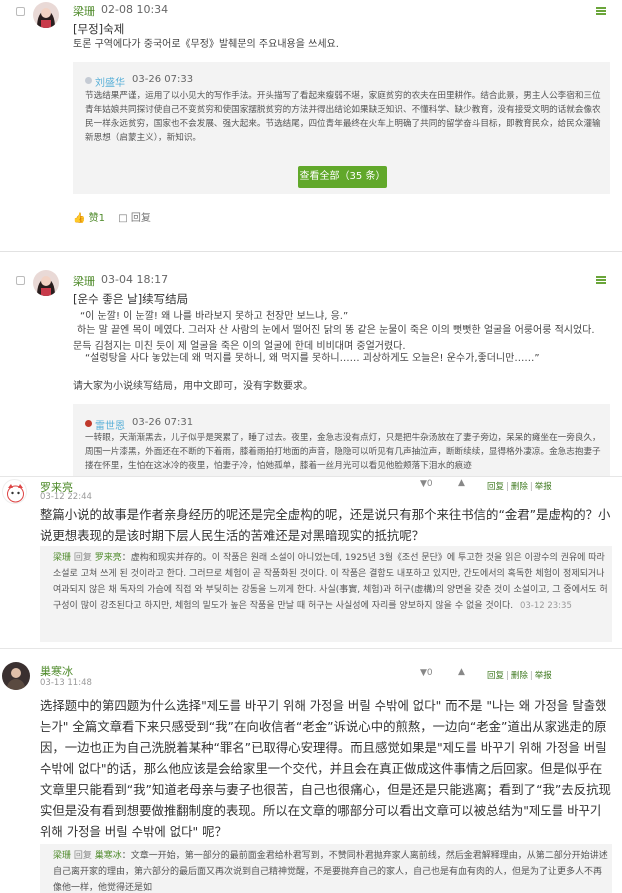 Image resolution: width=622 pixels, height=893 pixels. I want to click on reply-button: 回复, so click(141, 218).